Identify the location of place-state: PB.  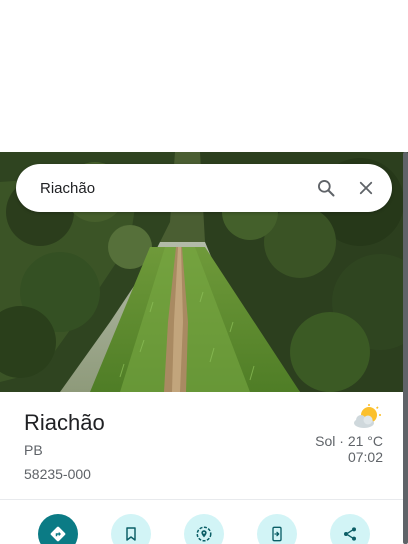
(33, 450).